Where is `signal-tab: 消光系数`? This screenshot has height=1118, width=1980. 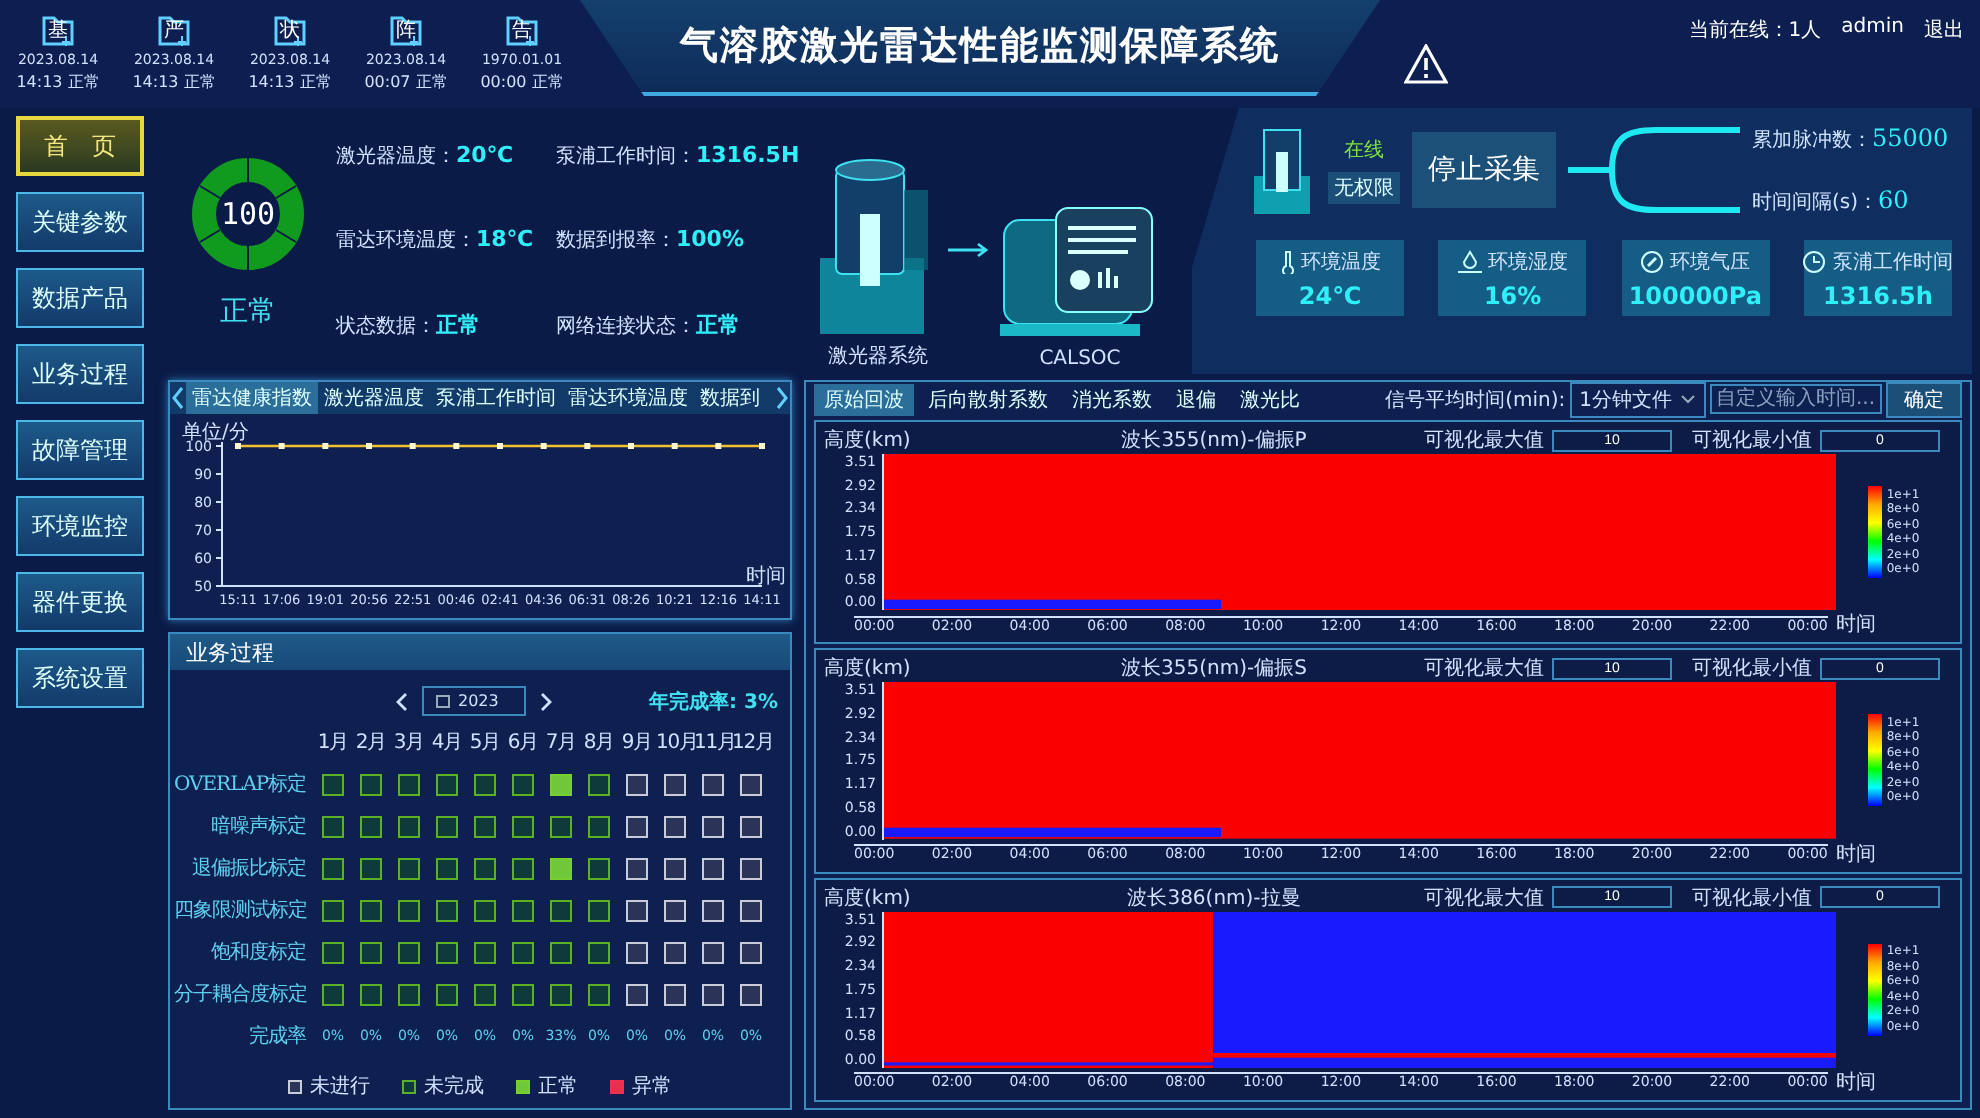
signal-tab: 消光系数 is located at coordinates (1112, 399).